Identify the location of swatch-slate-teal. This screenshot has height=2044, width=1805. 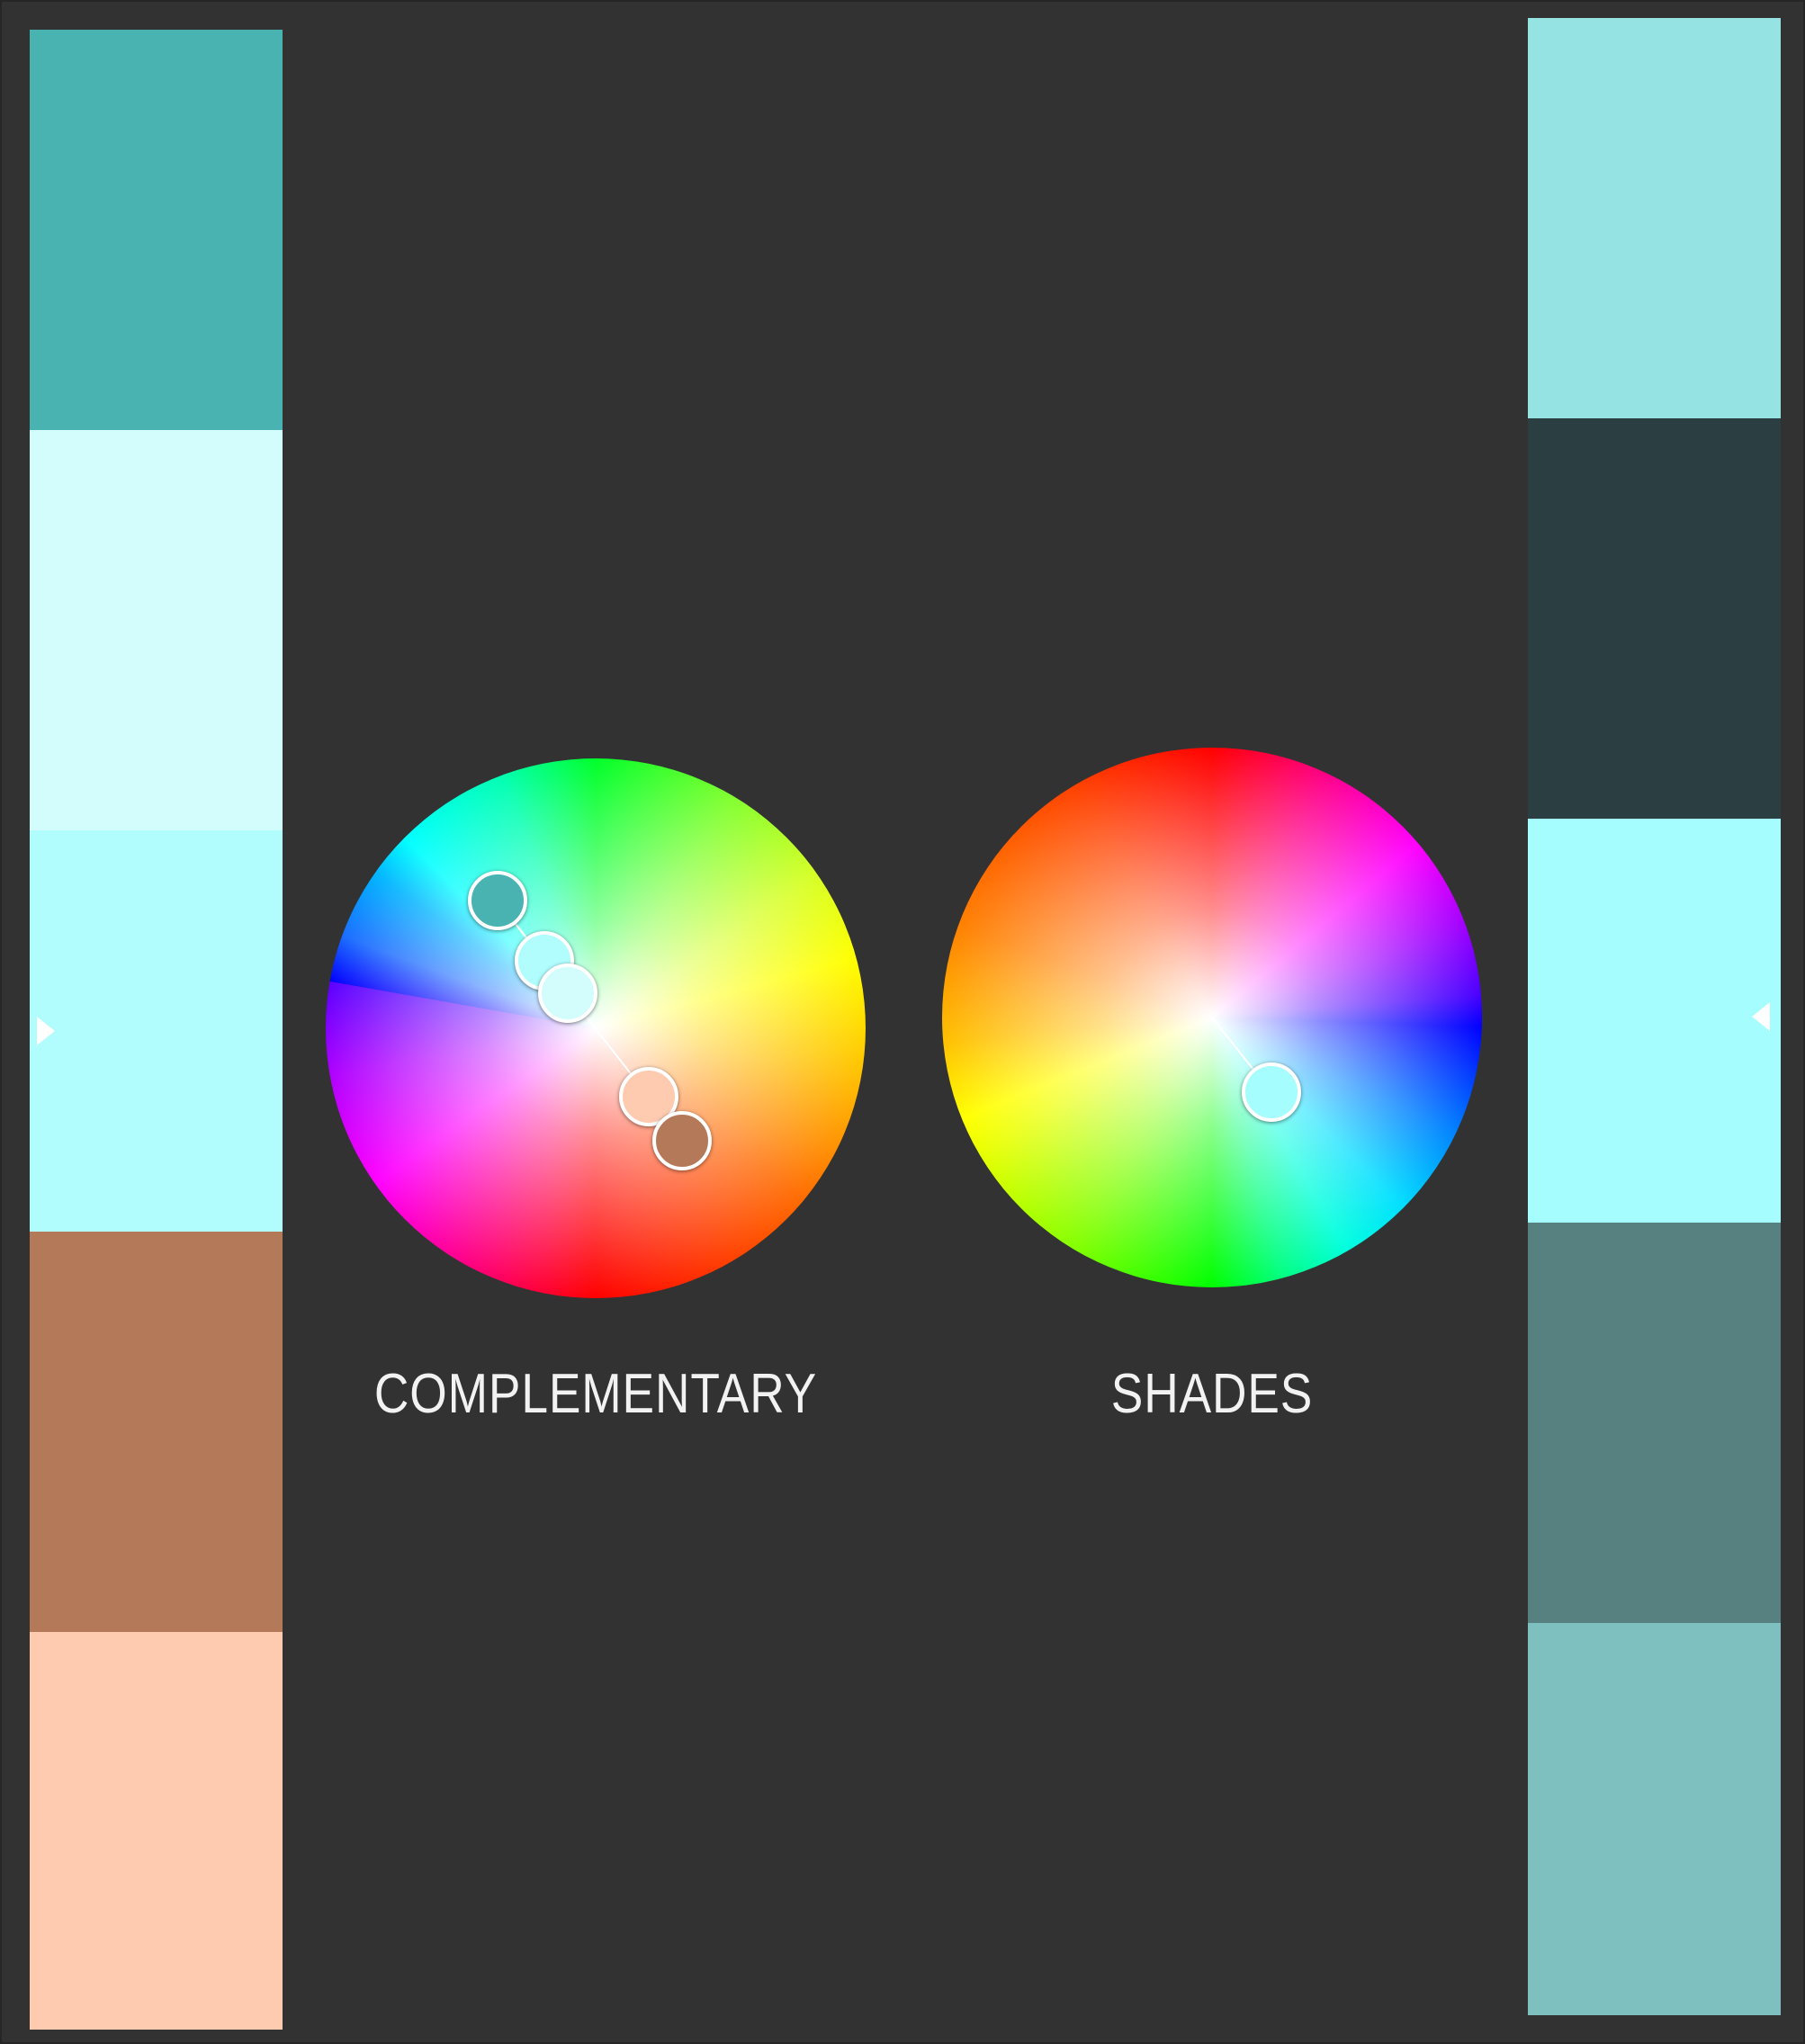
(1654, 1423).